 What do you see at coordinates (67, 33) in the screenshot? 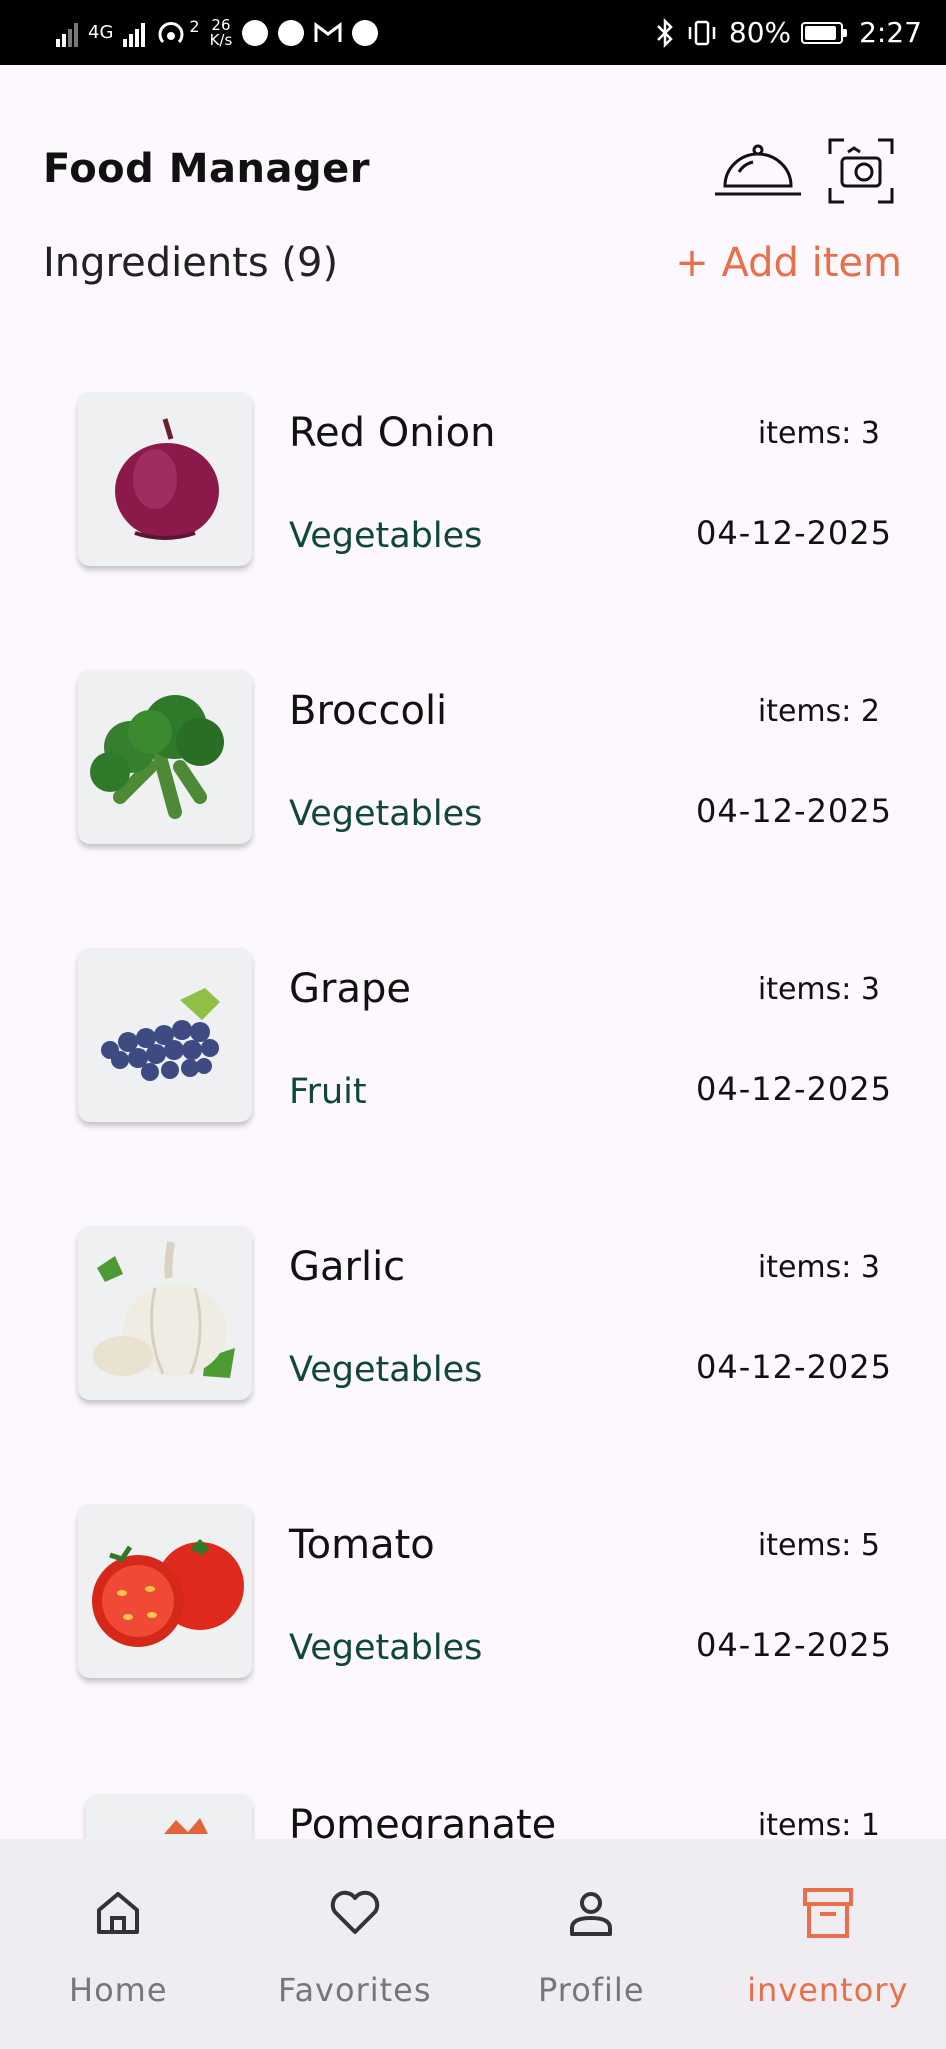
I see `signal-sim1-icon` at bounding box center [67, 33].